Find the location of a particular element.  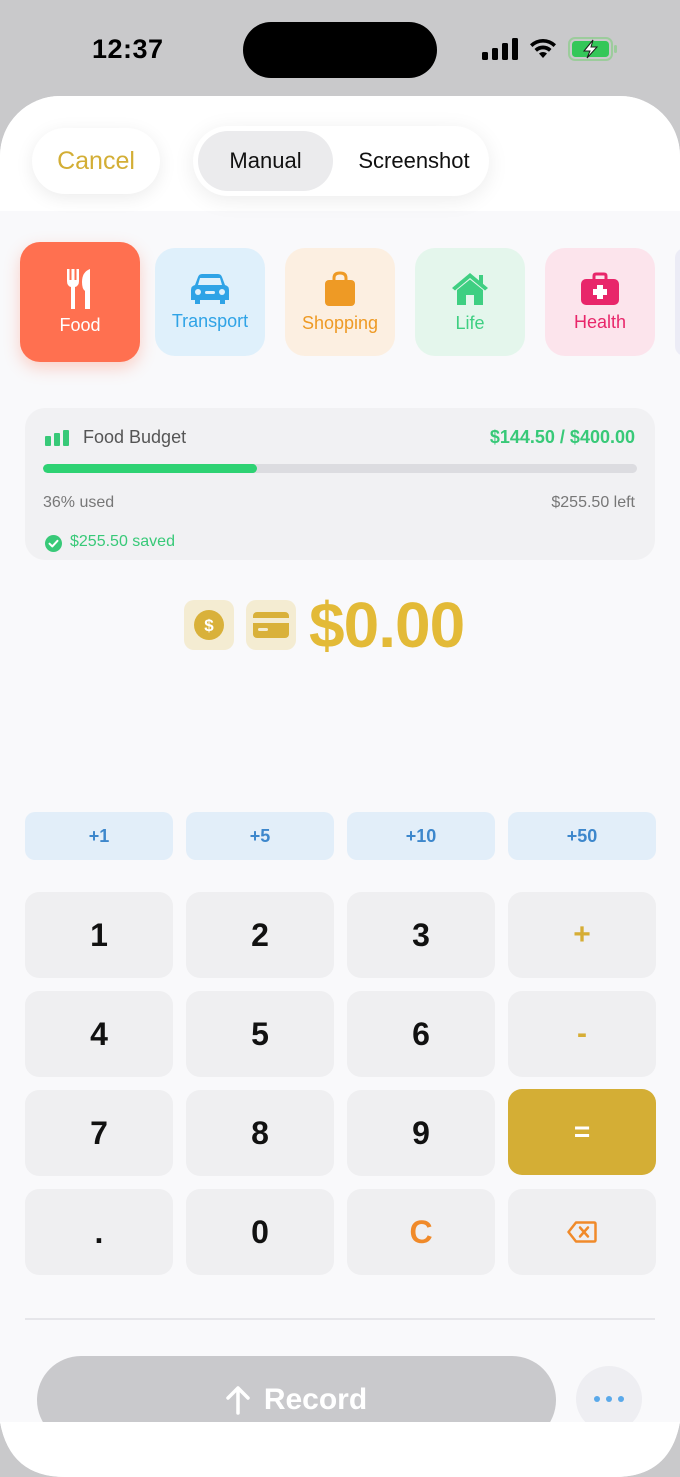

category-label: Life is located at coordinates (470, 322).